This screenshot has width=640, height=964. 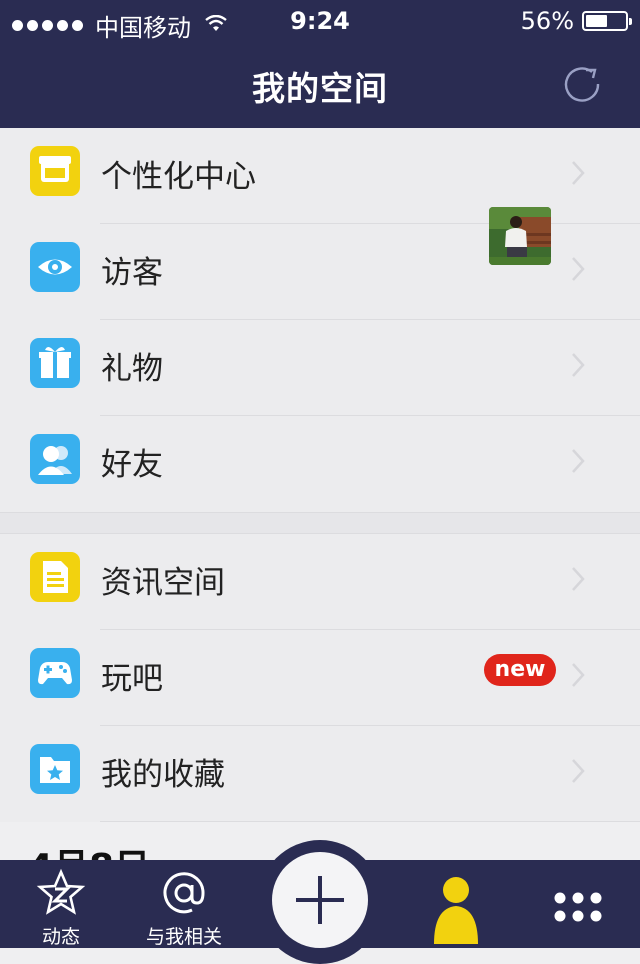 I want to click on navigation-bar: 我的空间, so click(x=320, y=84).